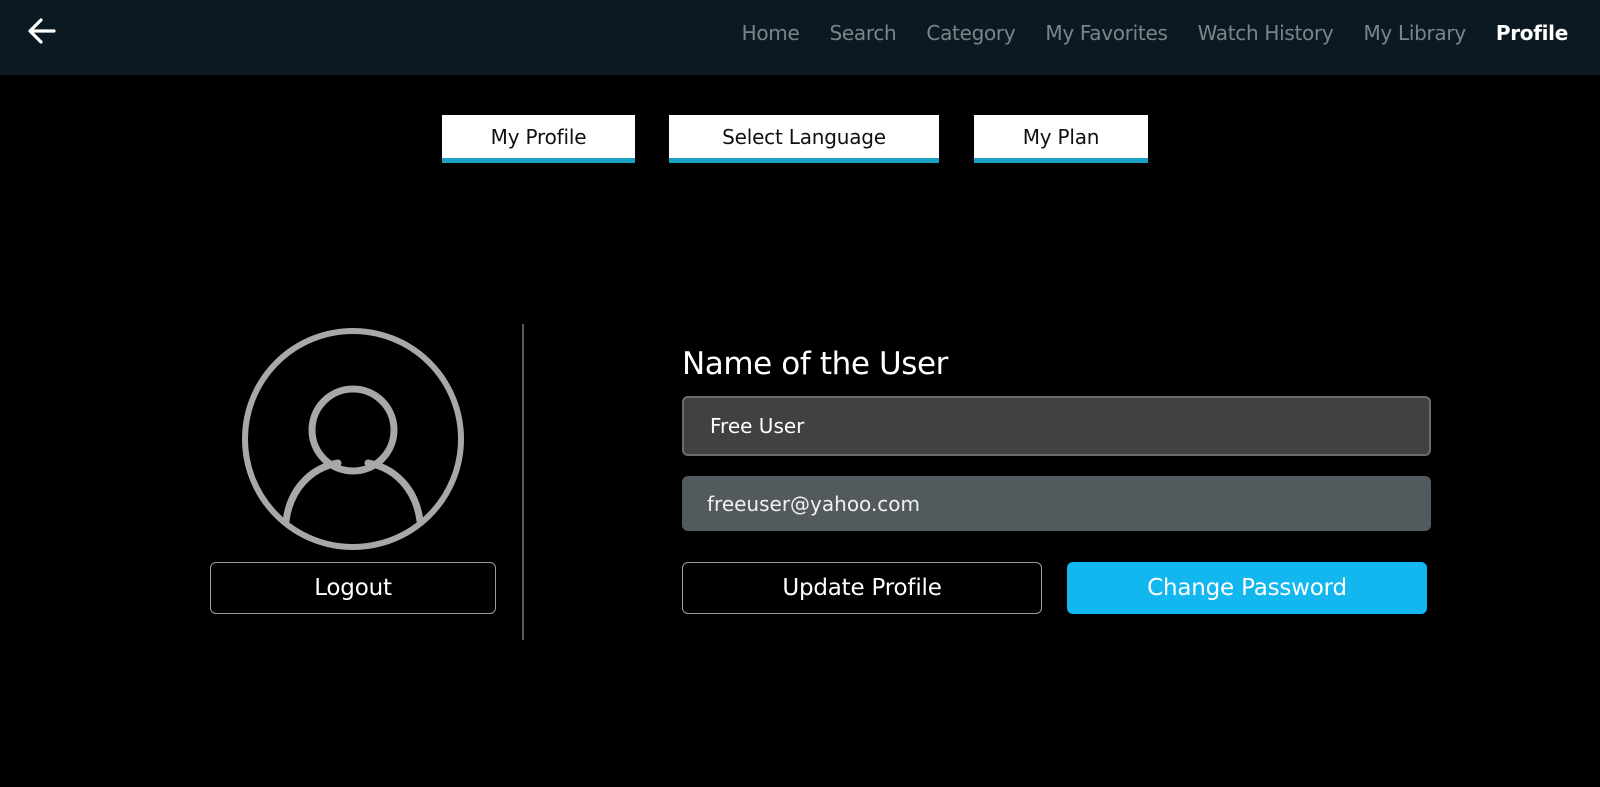 This screenshot has width=1600, height=787. I want to click on name-input, so click(1056, 426).